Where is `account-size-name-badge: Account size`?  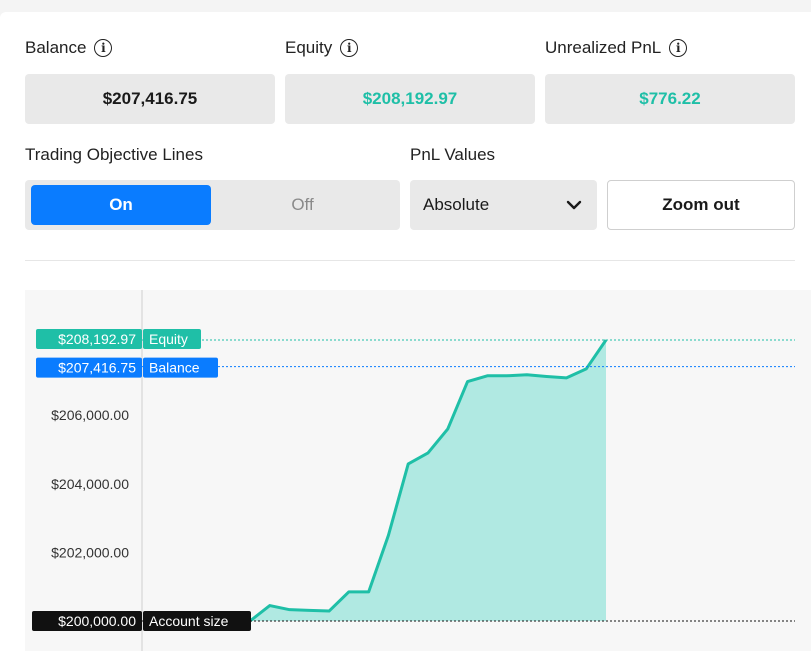 account-size-name-badge: Account size is located at coordinates (197, 621).